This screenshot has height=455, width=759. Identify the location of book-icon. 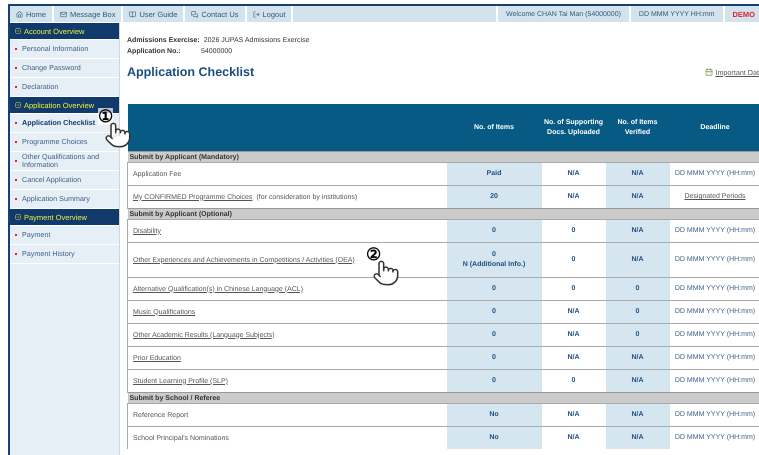
(132, 14).